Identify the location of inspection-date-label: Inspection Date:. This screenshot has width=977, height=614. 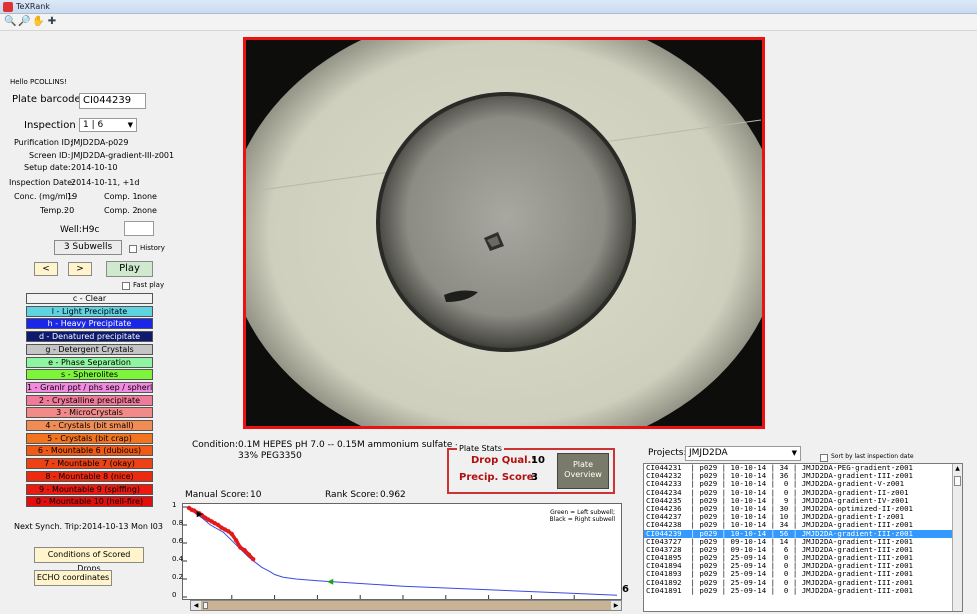
(42, 182).